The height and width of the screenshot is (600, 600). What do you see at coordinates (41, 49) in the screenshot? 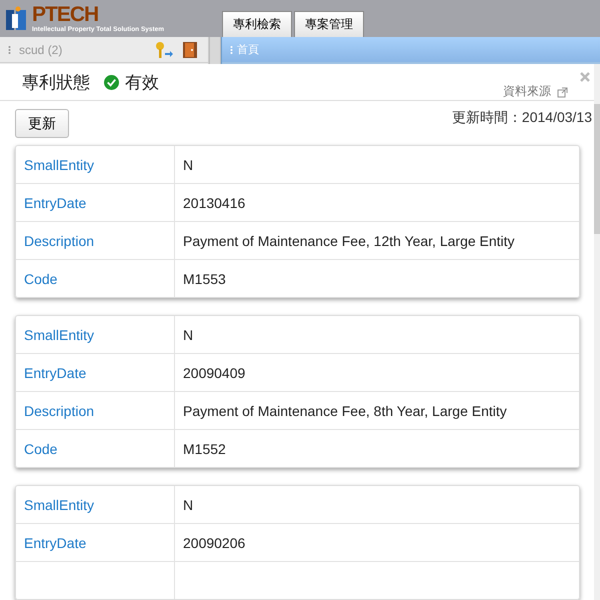
I see `user-name: scud (2)` at bounding box center [41, 49].